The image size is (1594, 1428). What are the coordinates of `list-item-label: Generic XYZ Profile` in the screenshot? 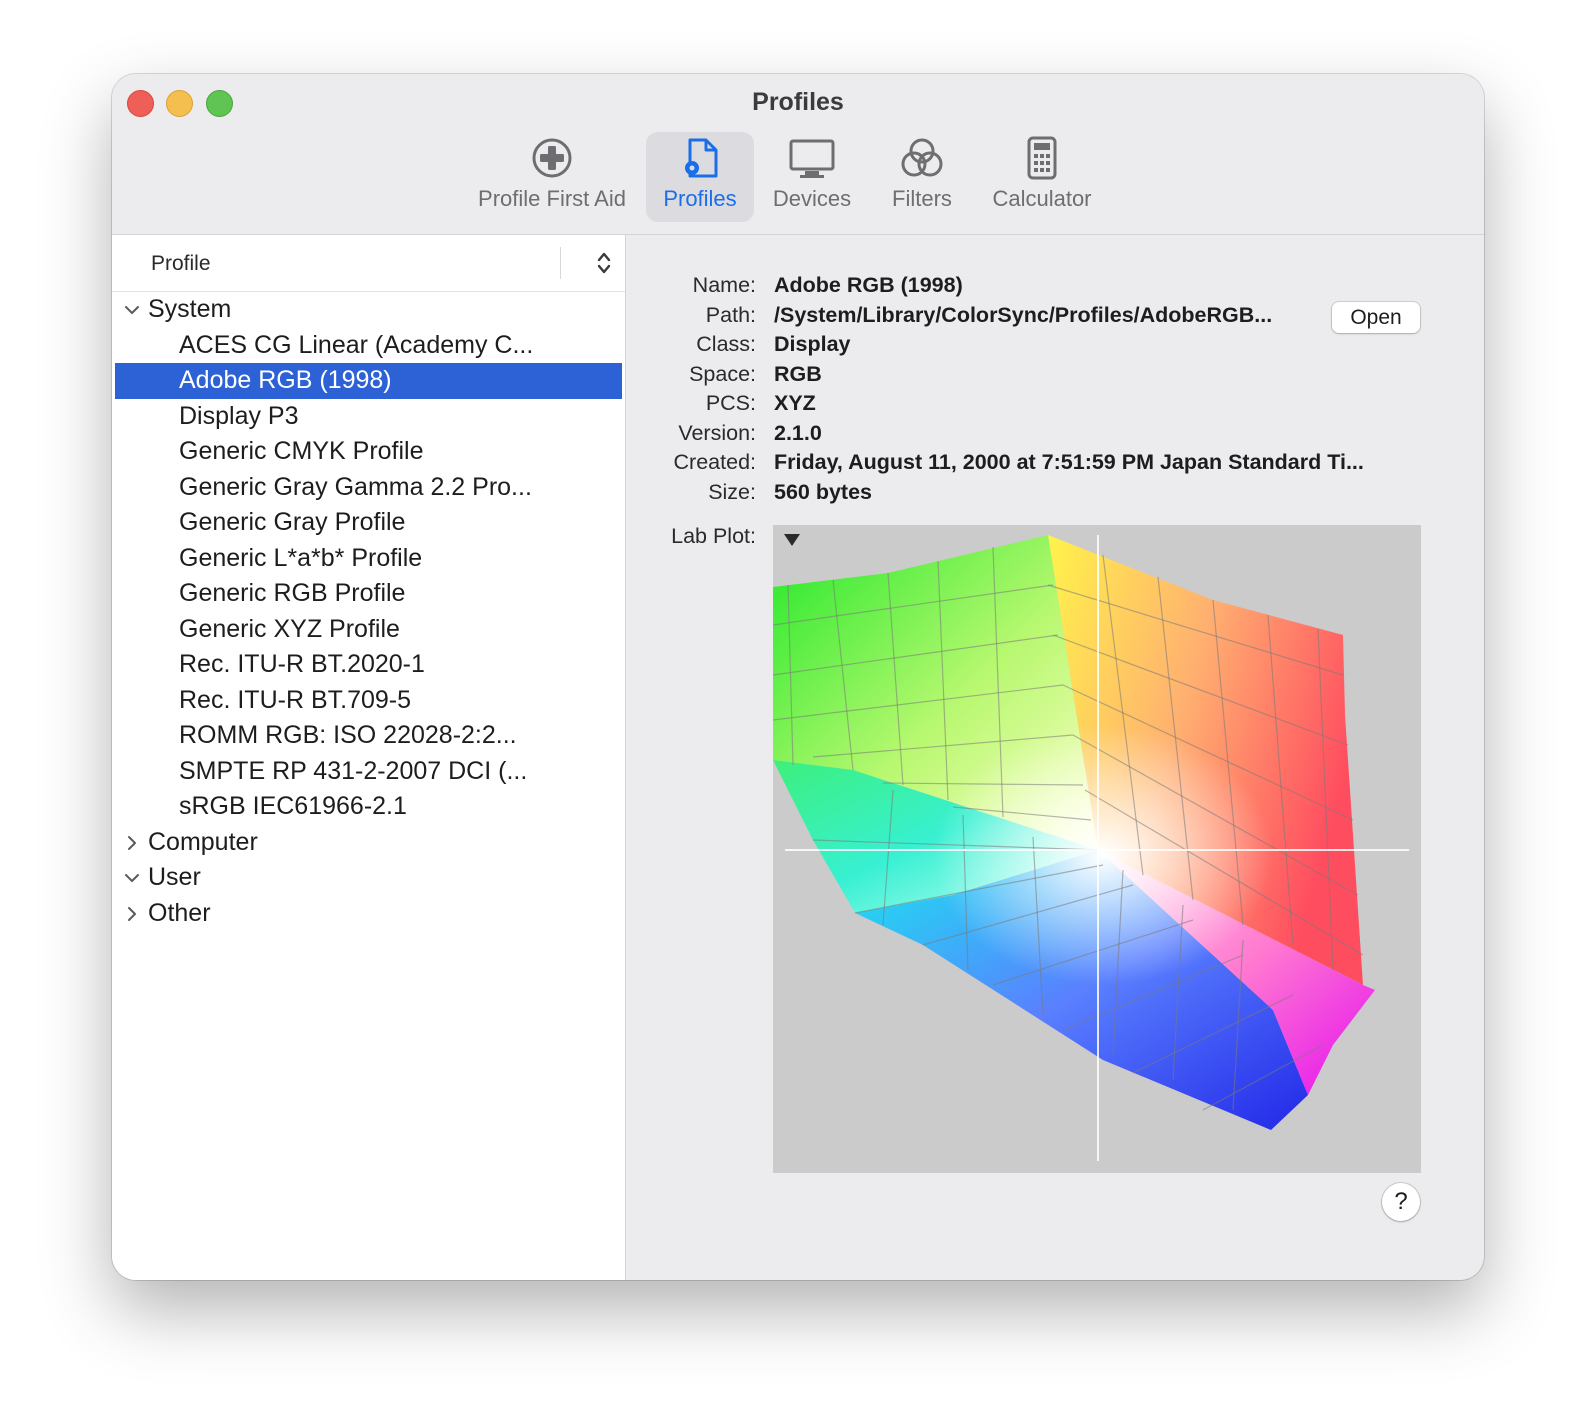 It's located at (289, 628).